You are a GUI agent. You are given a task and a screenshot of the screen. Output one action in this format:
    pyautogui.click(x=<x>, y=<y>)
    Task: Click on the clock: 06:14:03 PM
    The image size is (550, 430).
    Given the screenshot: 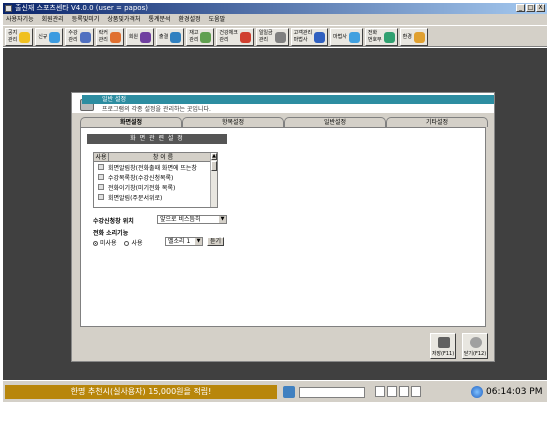 What is the action you would take?
    pyautogui.click(x=509, y=392)
    